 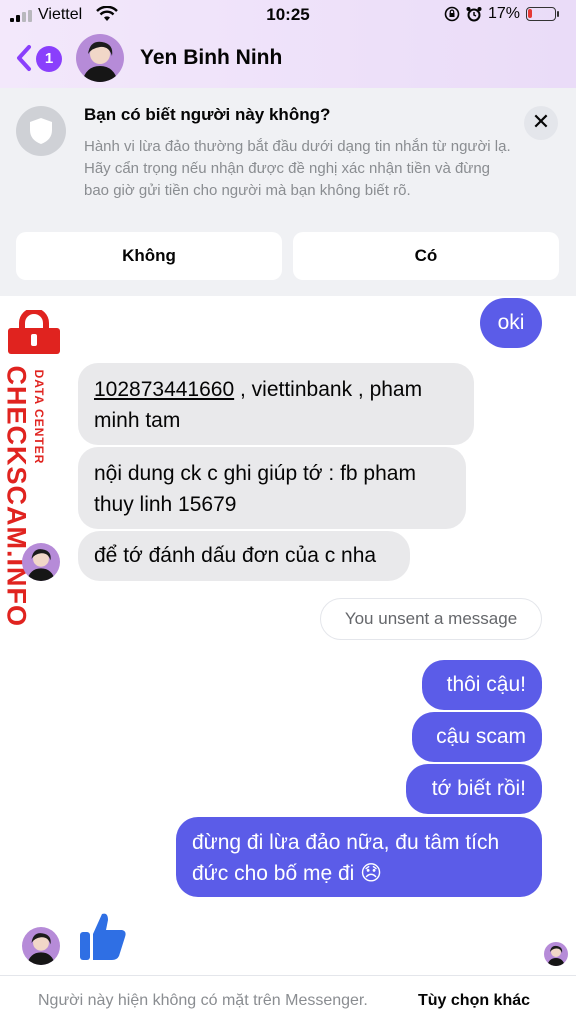 I want to click on outgoing-message: oki, so click(x=511, y=323).